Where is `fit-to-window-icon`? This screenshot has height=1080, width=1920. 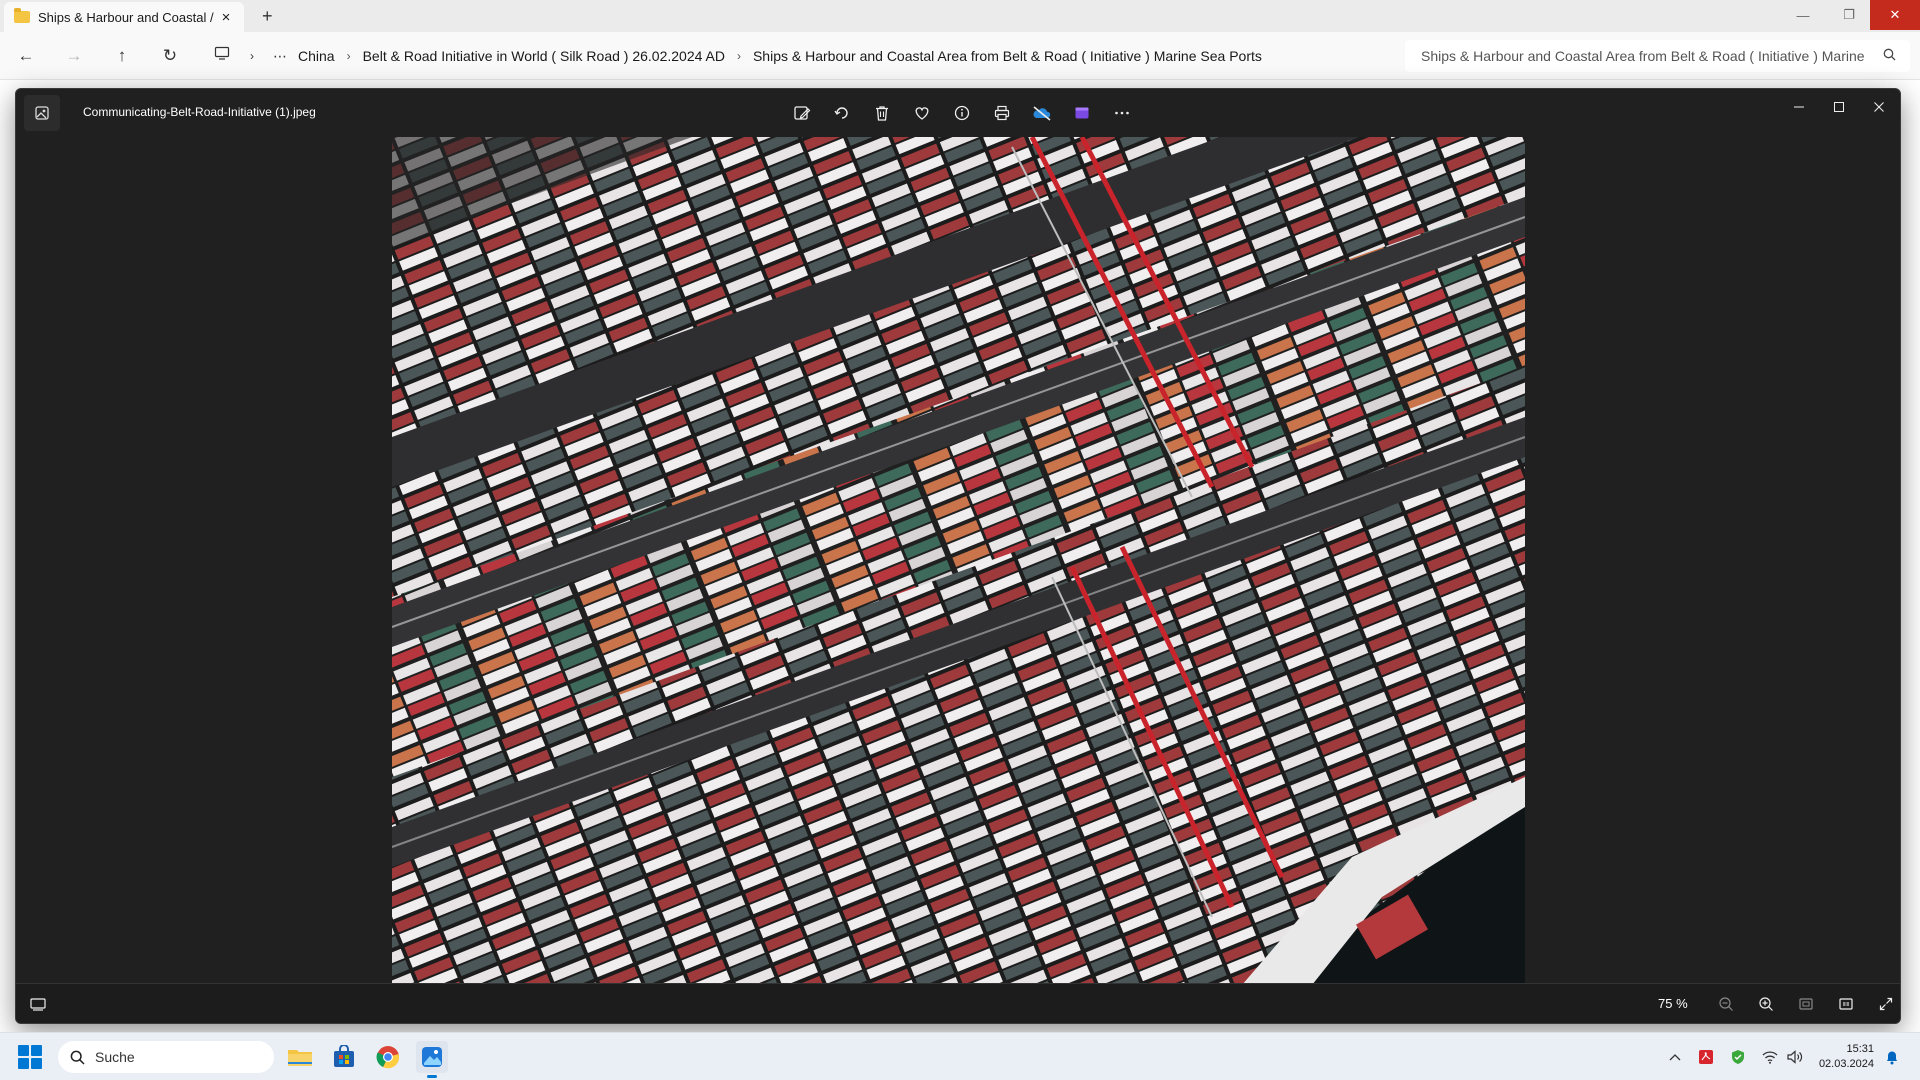
fit-to-window-icon is located at coordinates (1806, 1004).